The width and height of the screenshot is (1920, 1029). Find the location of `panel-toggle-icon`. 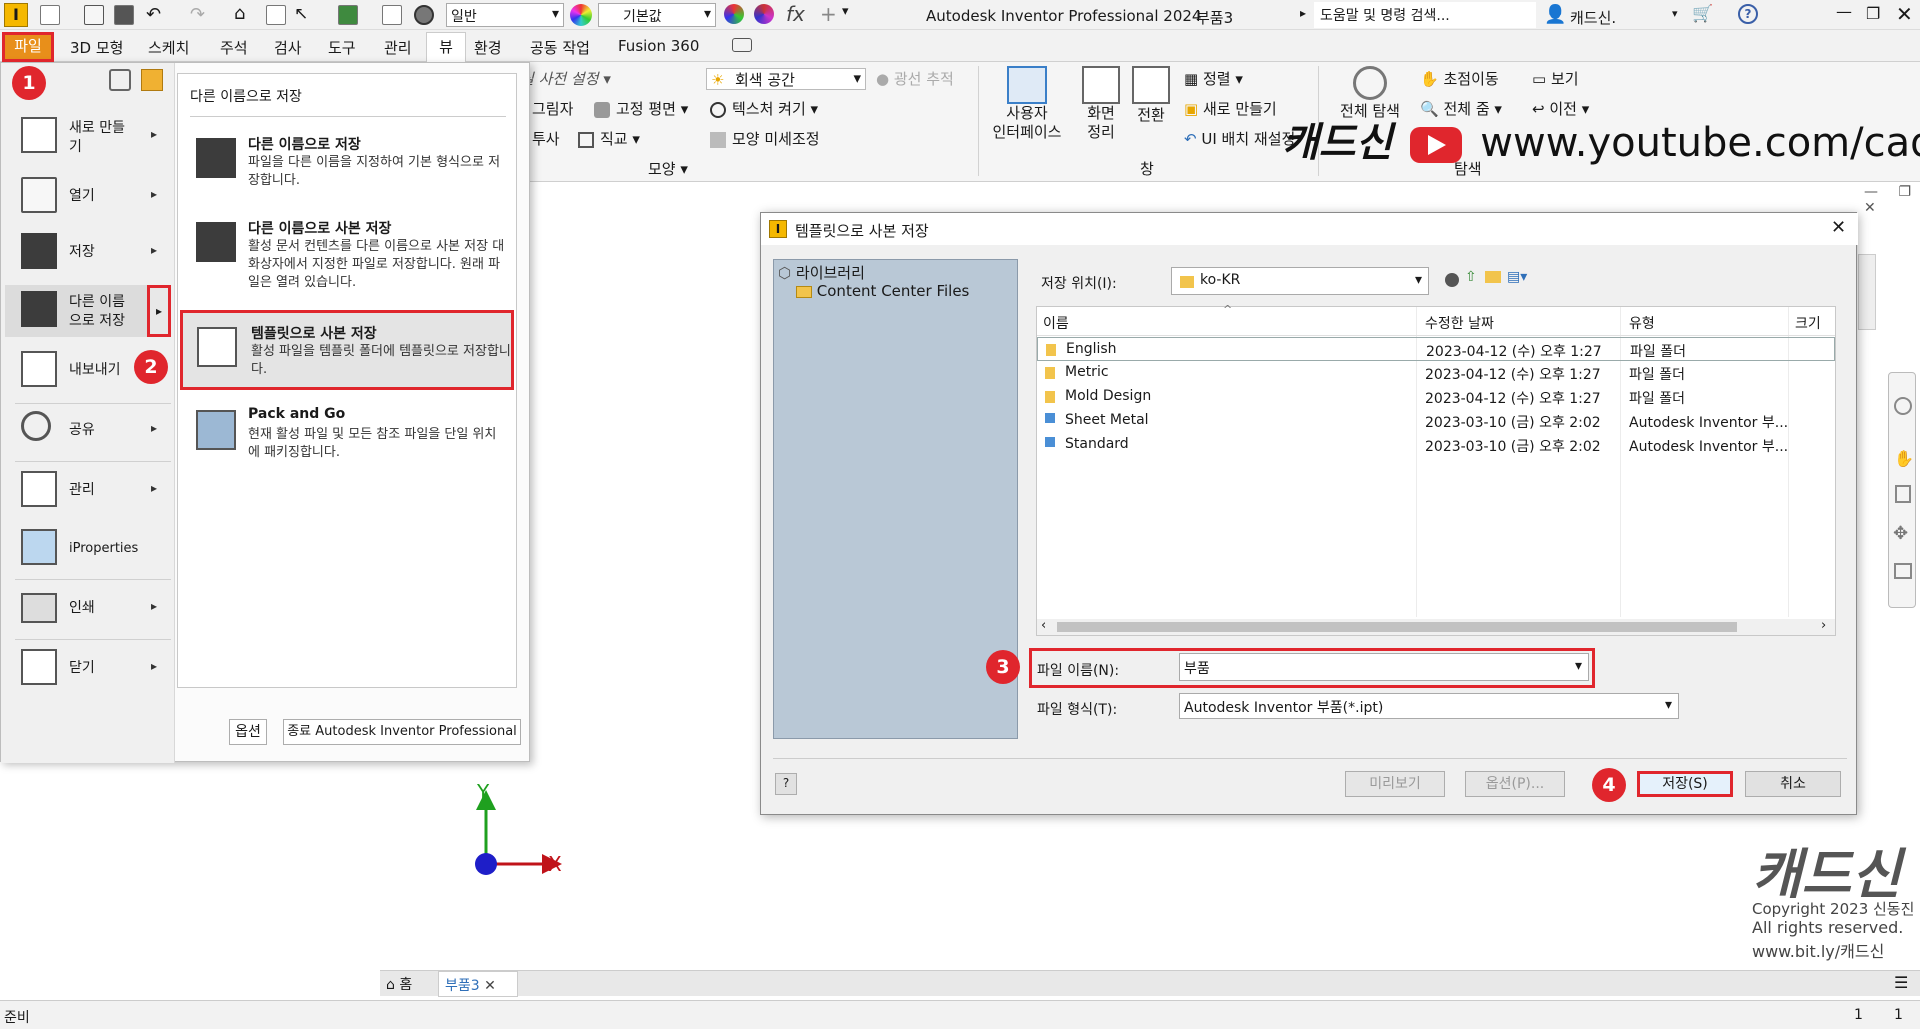

panel-toggle-icon is located at coordinates (742, 45).